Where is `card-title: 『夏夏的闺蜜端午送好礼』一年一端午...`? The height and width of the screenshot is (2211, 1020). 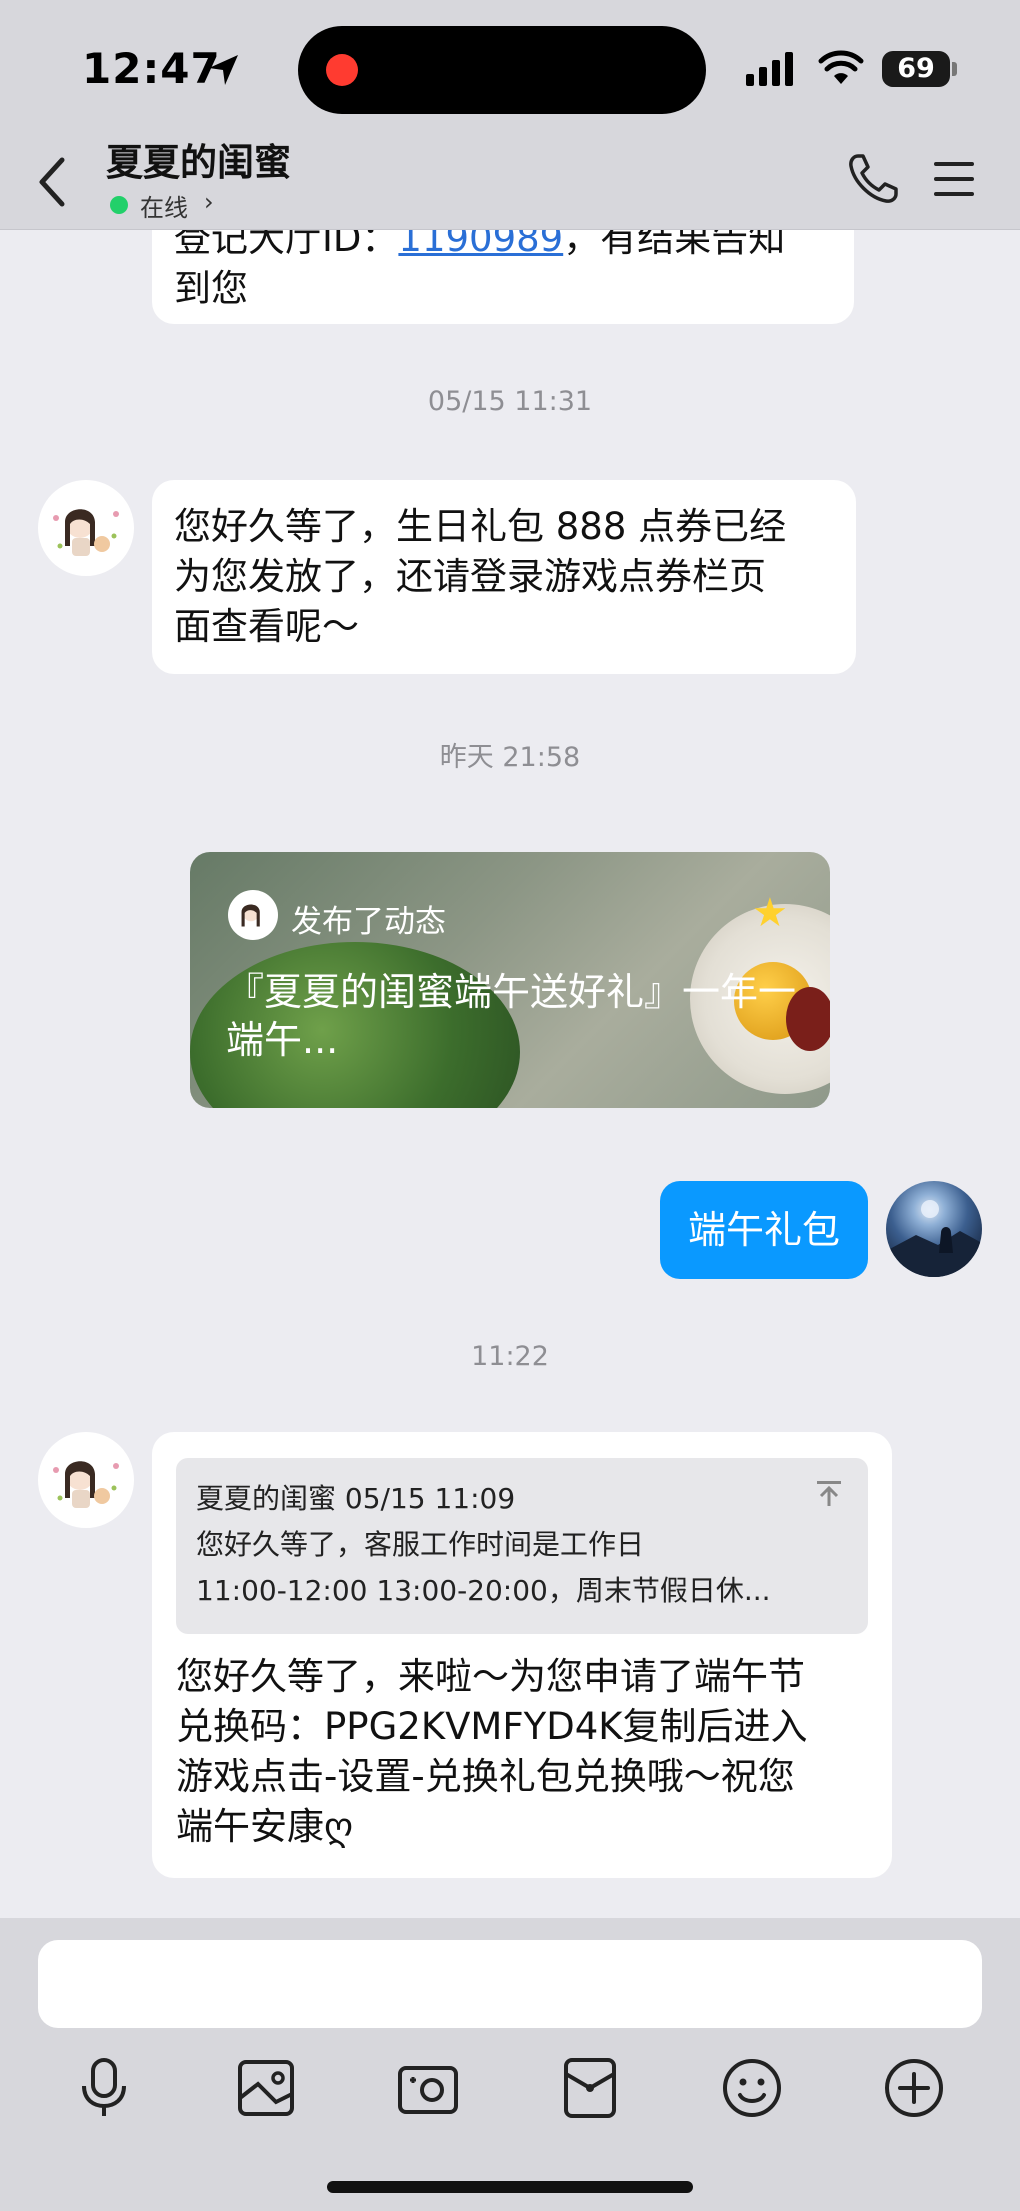
card-title: 『夏夏的闺蜜端午送好礼』一年一端午... is located at coordinates (511, 1016).